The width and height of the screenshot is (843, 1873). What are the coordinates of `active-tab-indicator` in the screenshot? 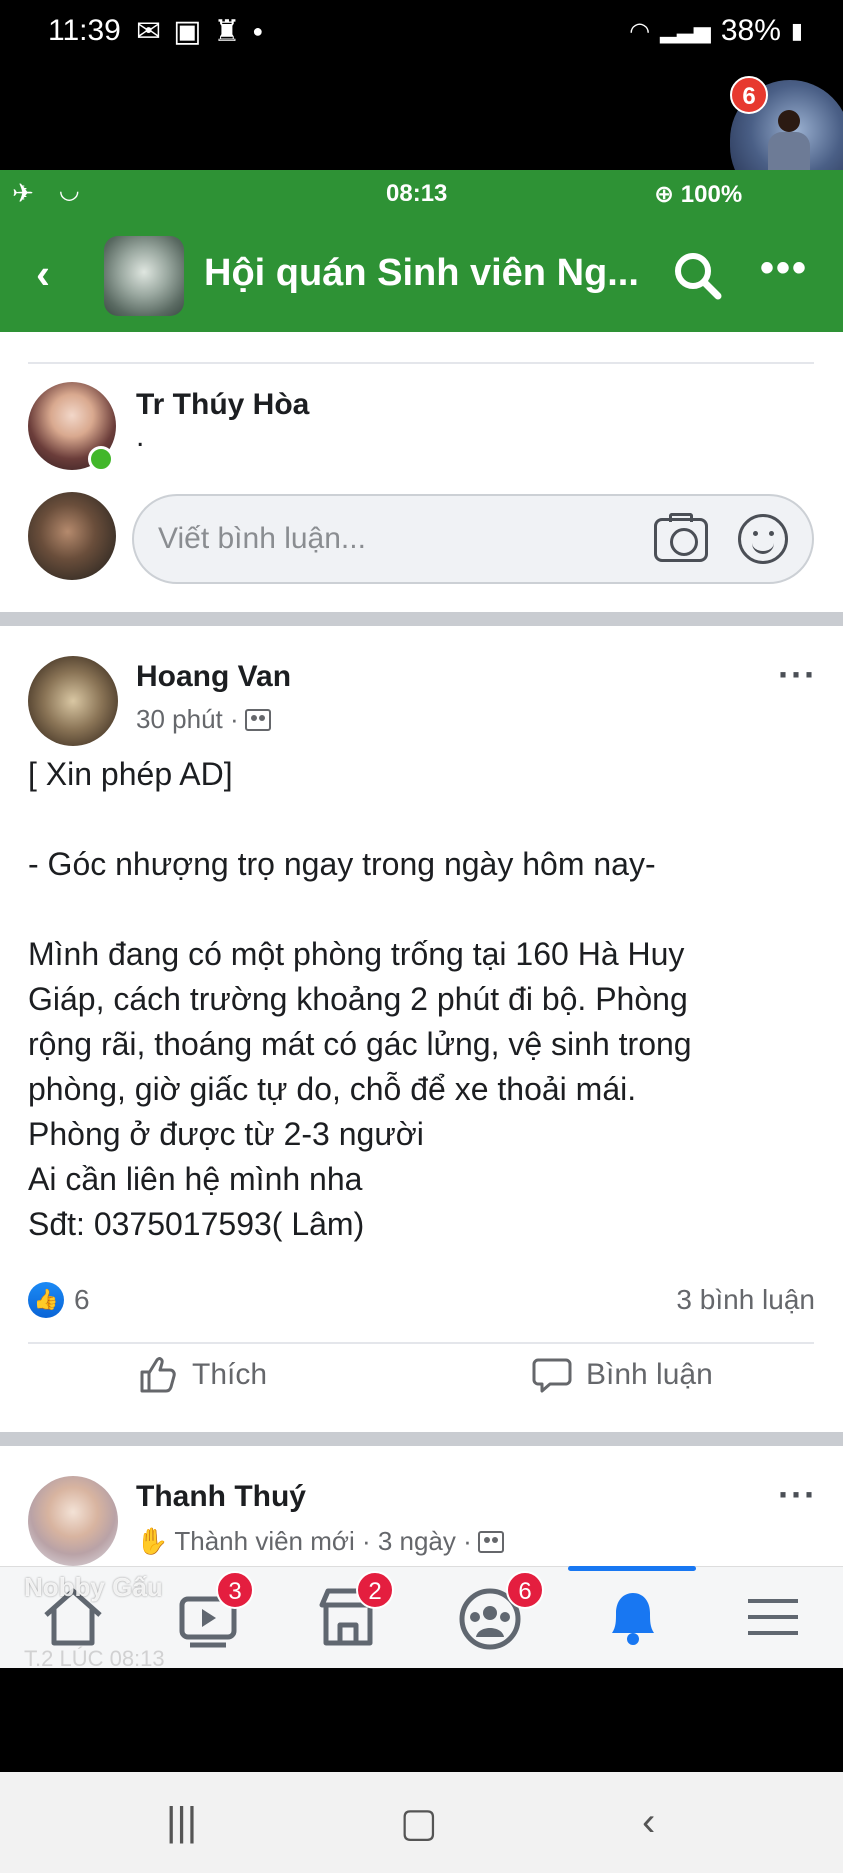 It's located at (632, 1568).